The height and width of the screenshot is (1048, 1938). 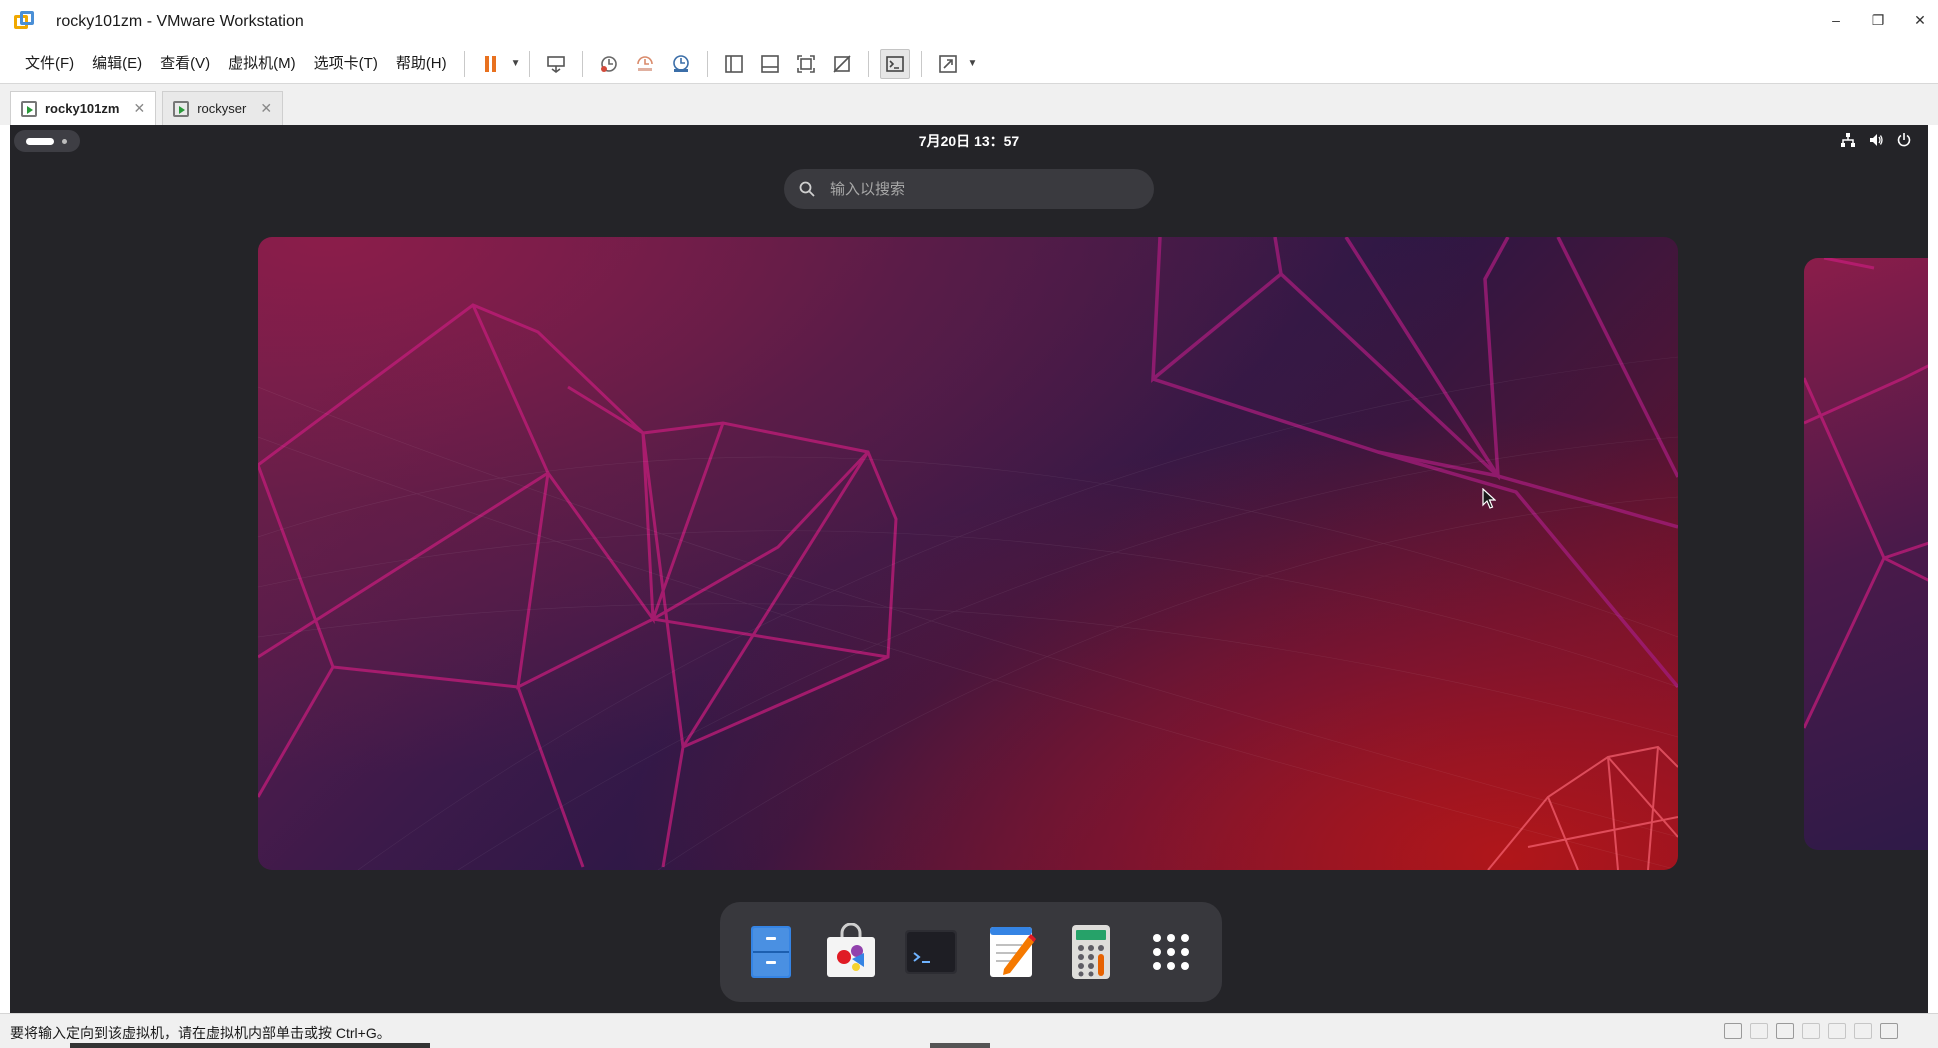 I want to click on workspace-thumbnail-next, so click(x=1866, y=554).